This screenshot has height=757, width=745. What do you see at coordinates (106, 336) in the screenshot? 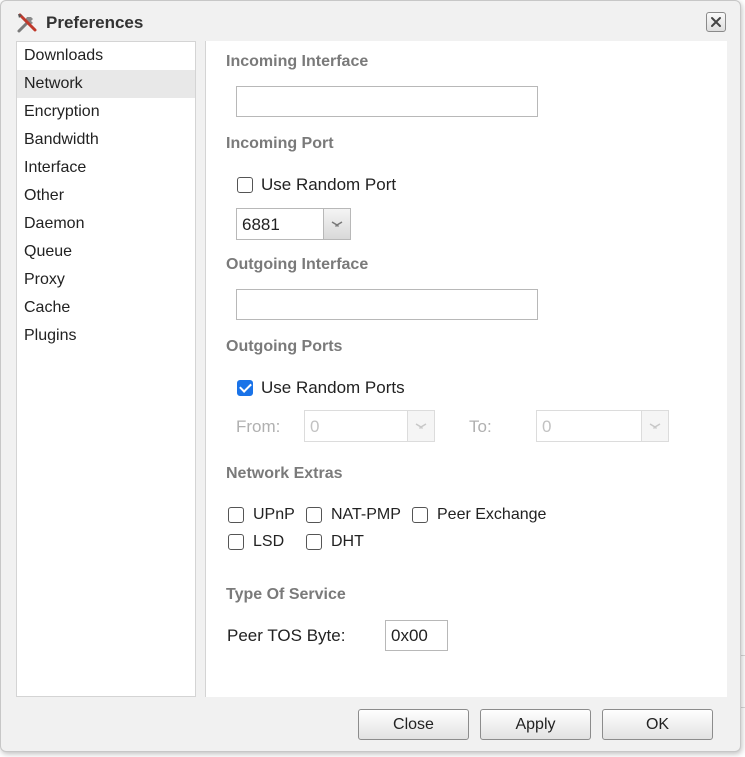
I see `sidebar-item-plugins: Plugins` at bounding box center [106, 336].